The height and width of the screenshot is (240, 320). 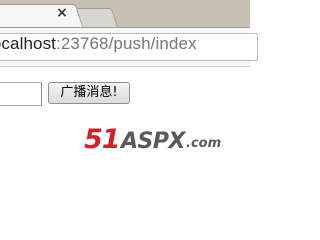 I want to click on watermark-number: 51, so click(x=102, y=139).